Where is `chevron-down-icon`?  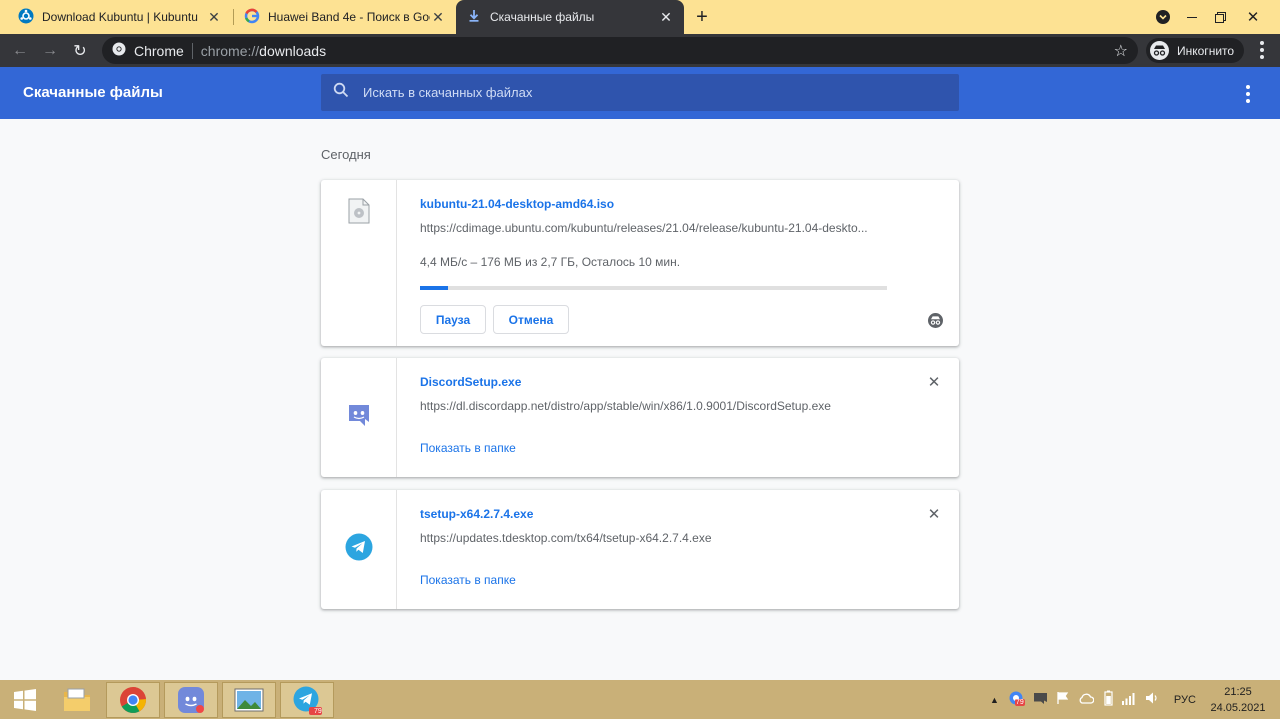 chevron-down-icon is located at coordinates (1163, 17).